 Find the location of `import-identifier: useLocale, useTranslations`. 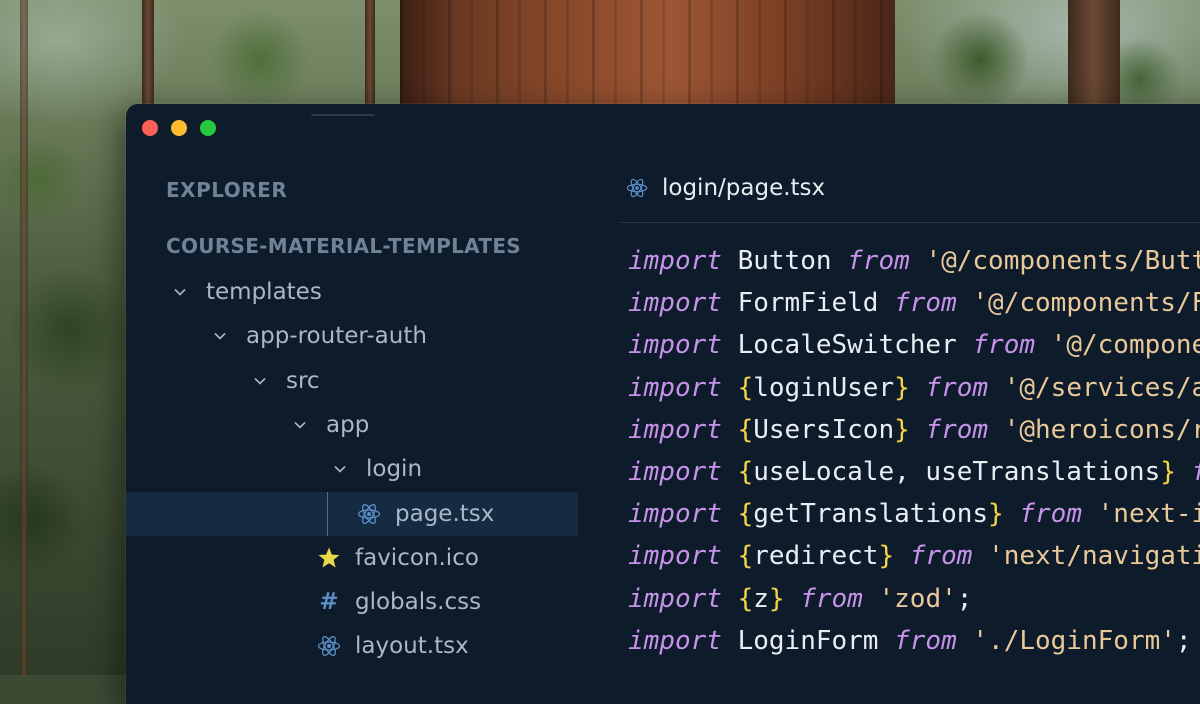

import-identifier: useLocale, useTranslations is located at coordinates (957, 471).